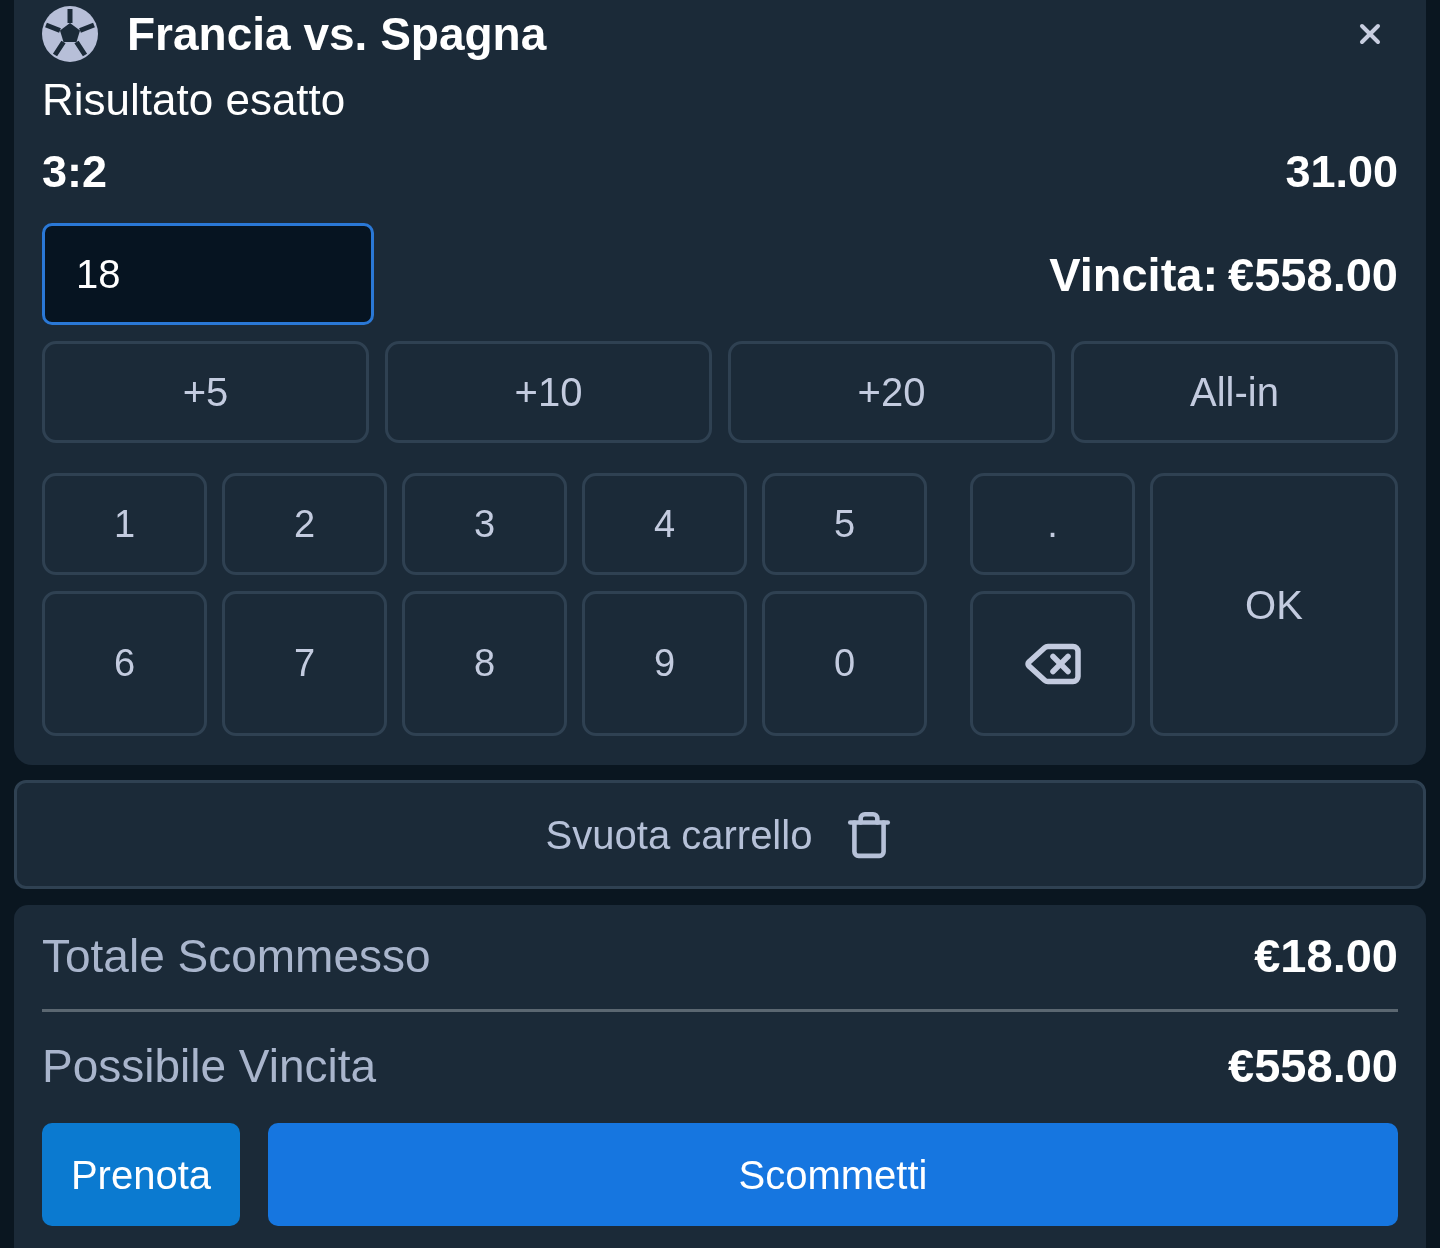 The height and width of the screenshot is (1248, 1440). I want to click on decimal-key: ., so click(1052, 524).